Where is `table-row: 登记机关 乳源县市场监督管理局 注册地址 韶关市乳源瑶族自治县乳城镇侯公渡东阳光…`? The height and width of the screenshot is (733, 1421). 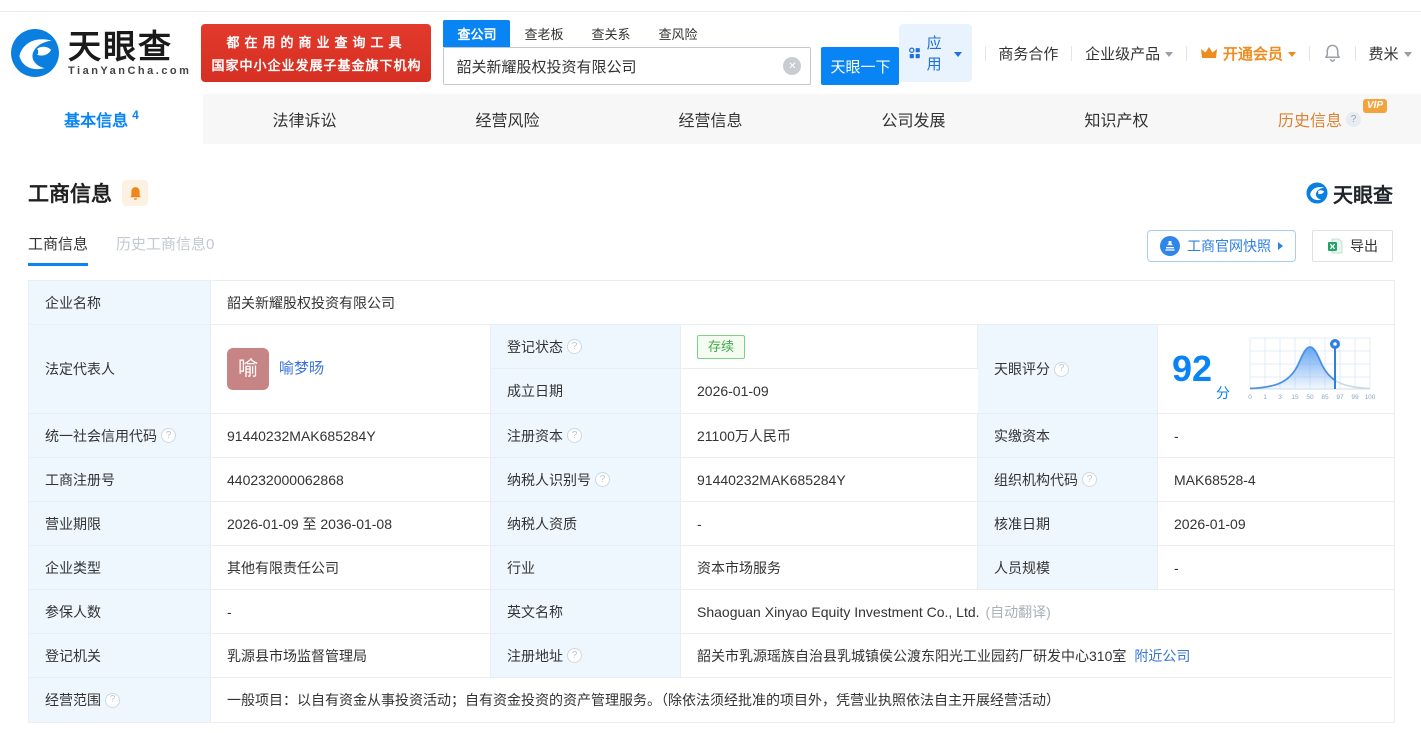 table-row: 登记机关 乳源县市场监督管理局 注册地址 韶关市乳源瑶族自治县乳城镇侯公渡东阳光… is located at coordinates (711, 656).